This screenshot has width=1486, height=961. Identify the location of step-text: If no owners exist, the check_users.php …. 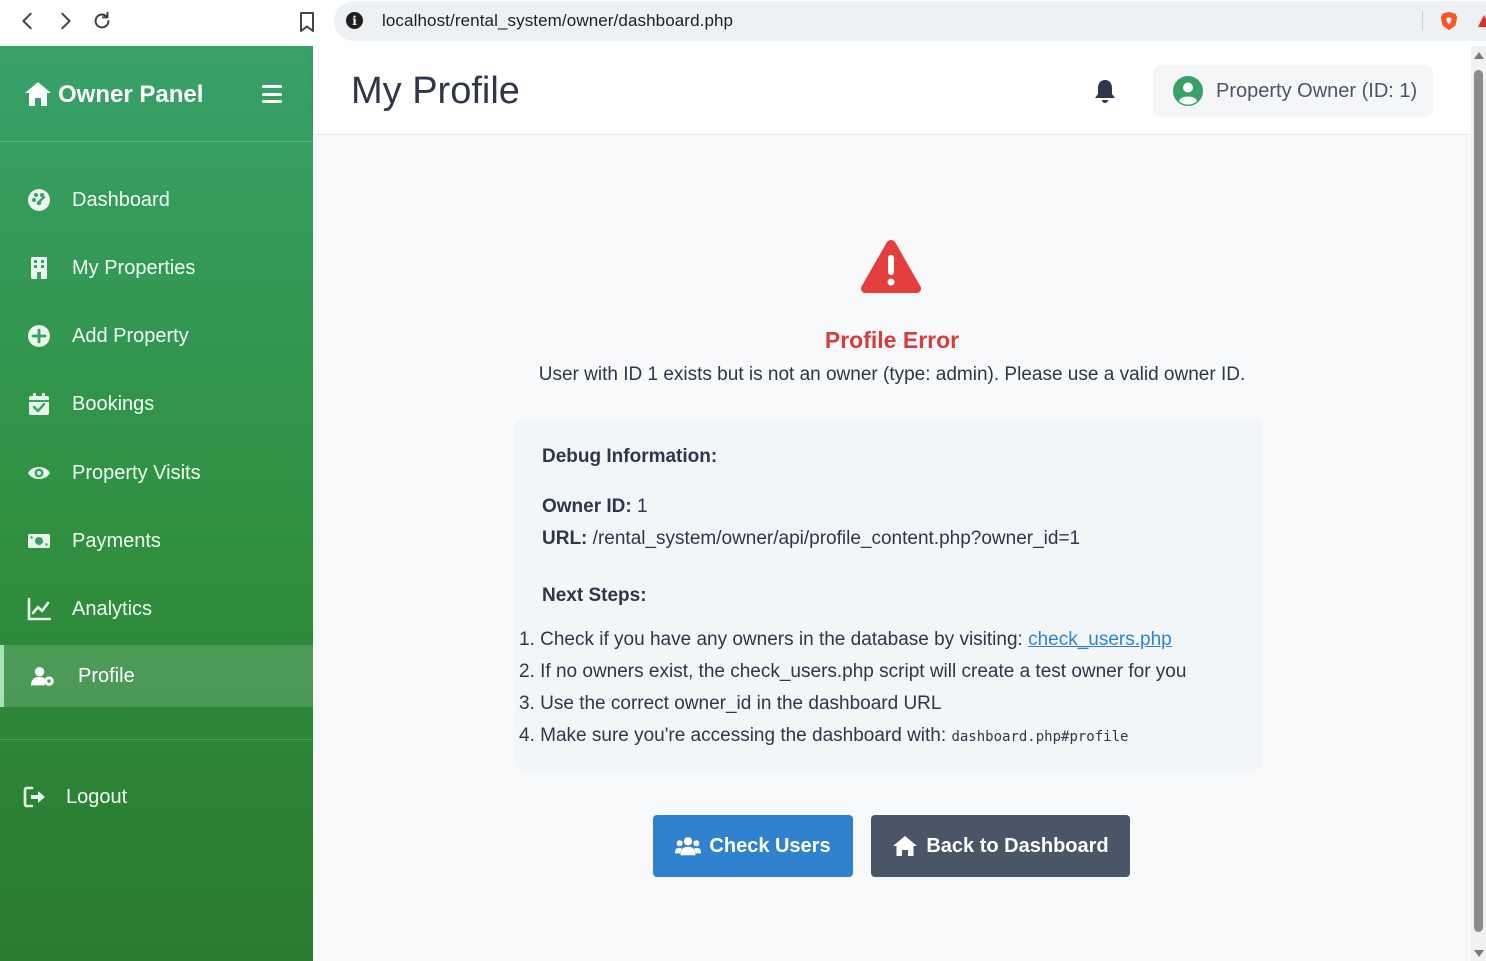
(863, 671).